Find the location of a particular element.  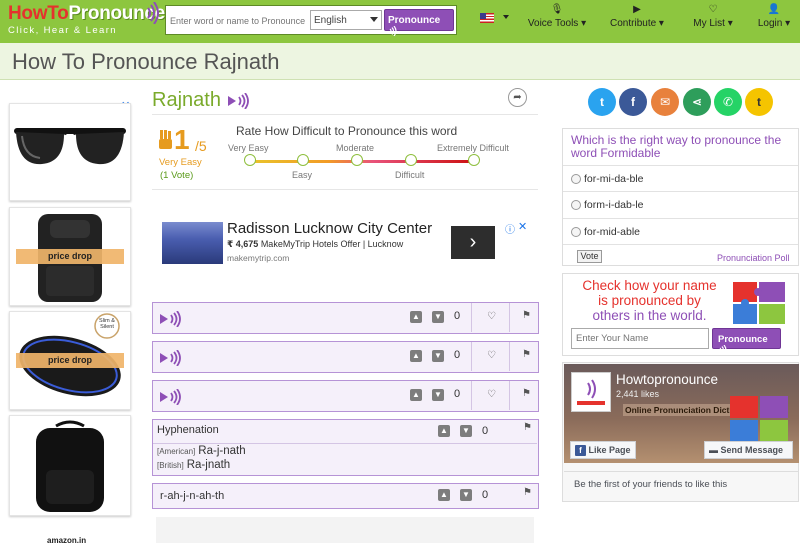

search-input is located at coordinates (239, 20).